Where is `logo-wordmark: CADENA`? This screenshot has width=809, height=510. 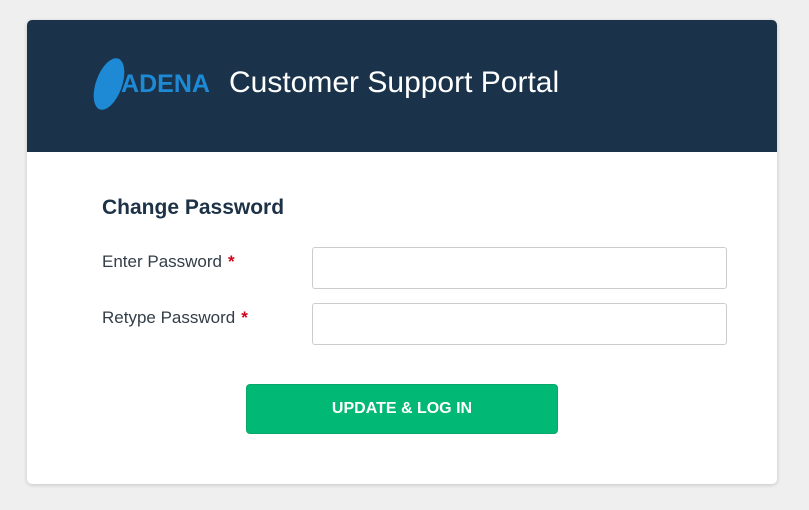 logo-wordmark: CADENA is located at coordinates (156, 84).